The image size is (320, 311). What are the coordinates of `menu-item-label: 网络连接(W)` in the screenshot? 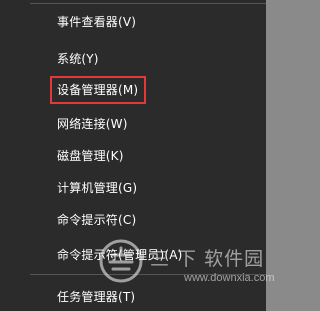 It's located at (92, 124).